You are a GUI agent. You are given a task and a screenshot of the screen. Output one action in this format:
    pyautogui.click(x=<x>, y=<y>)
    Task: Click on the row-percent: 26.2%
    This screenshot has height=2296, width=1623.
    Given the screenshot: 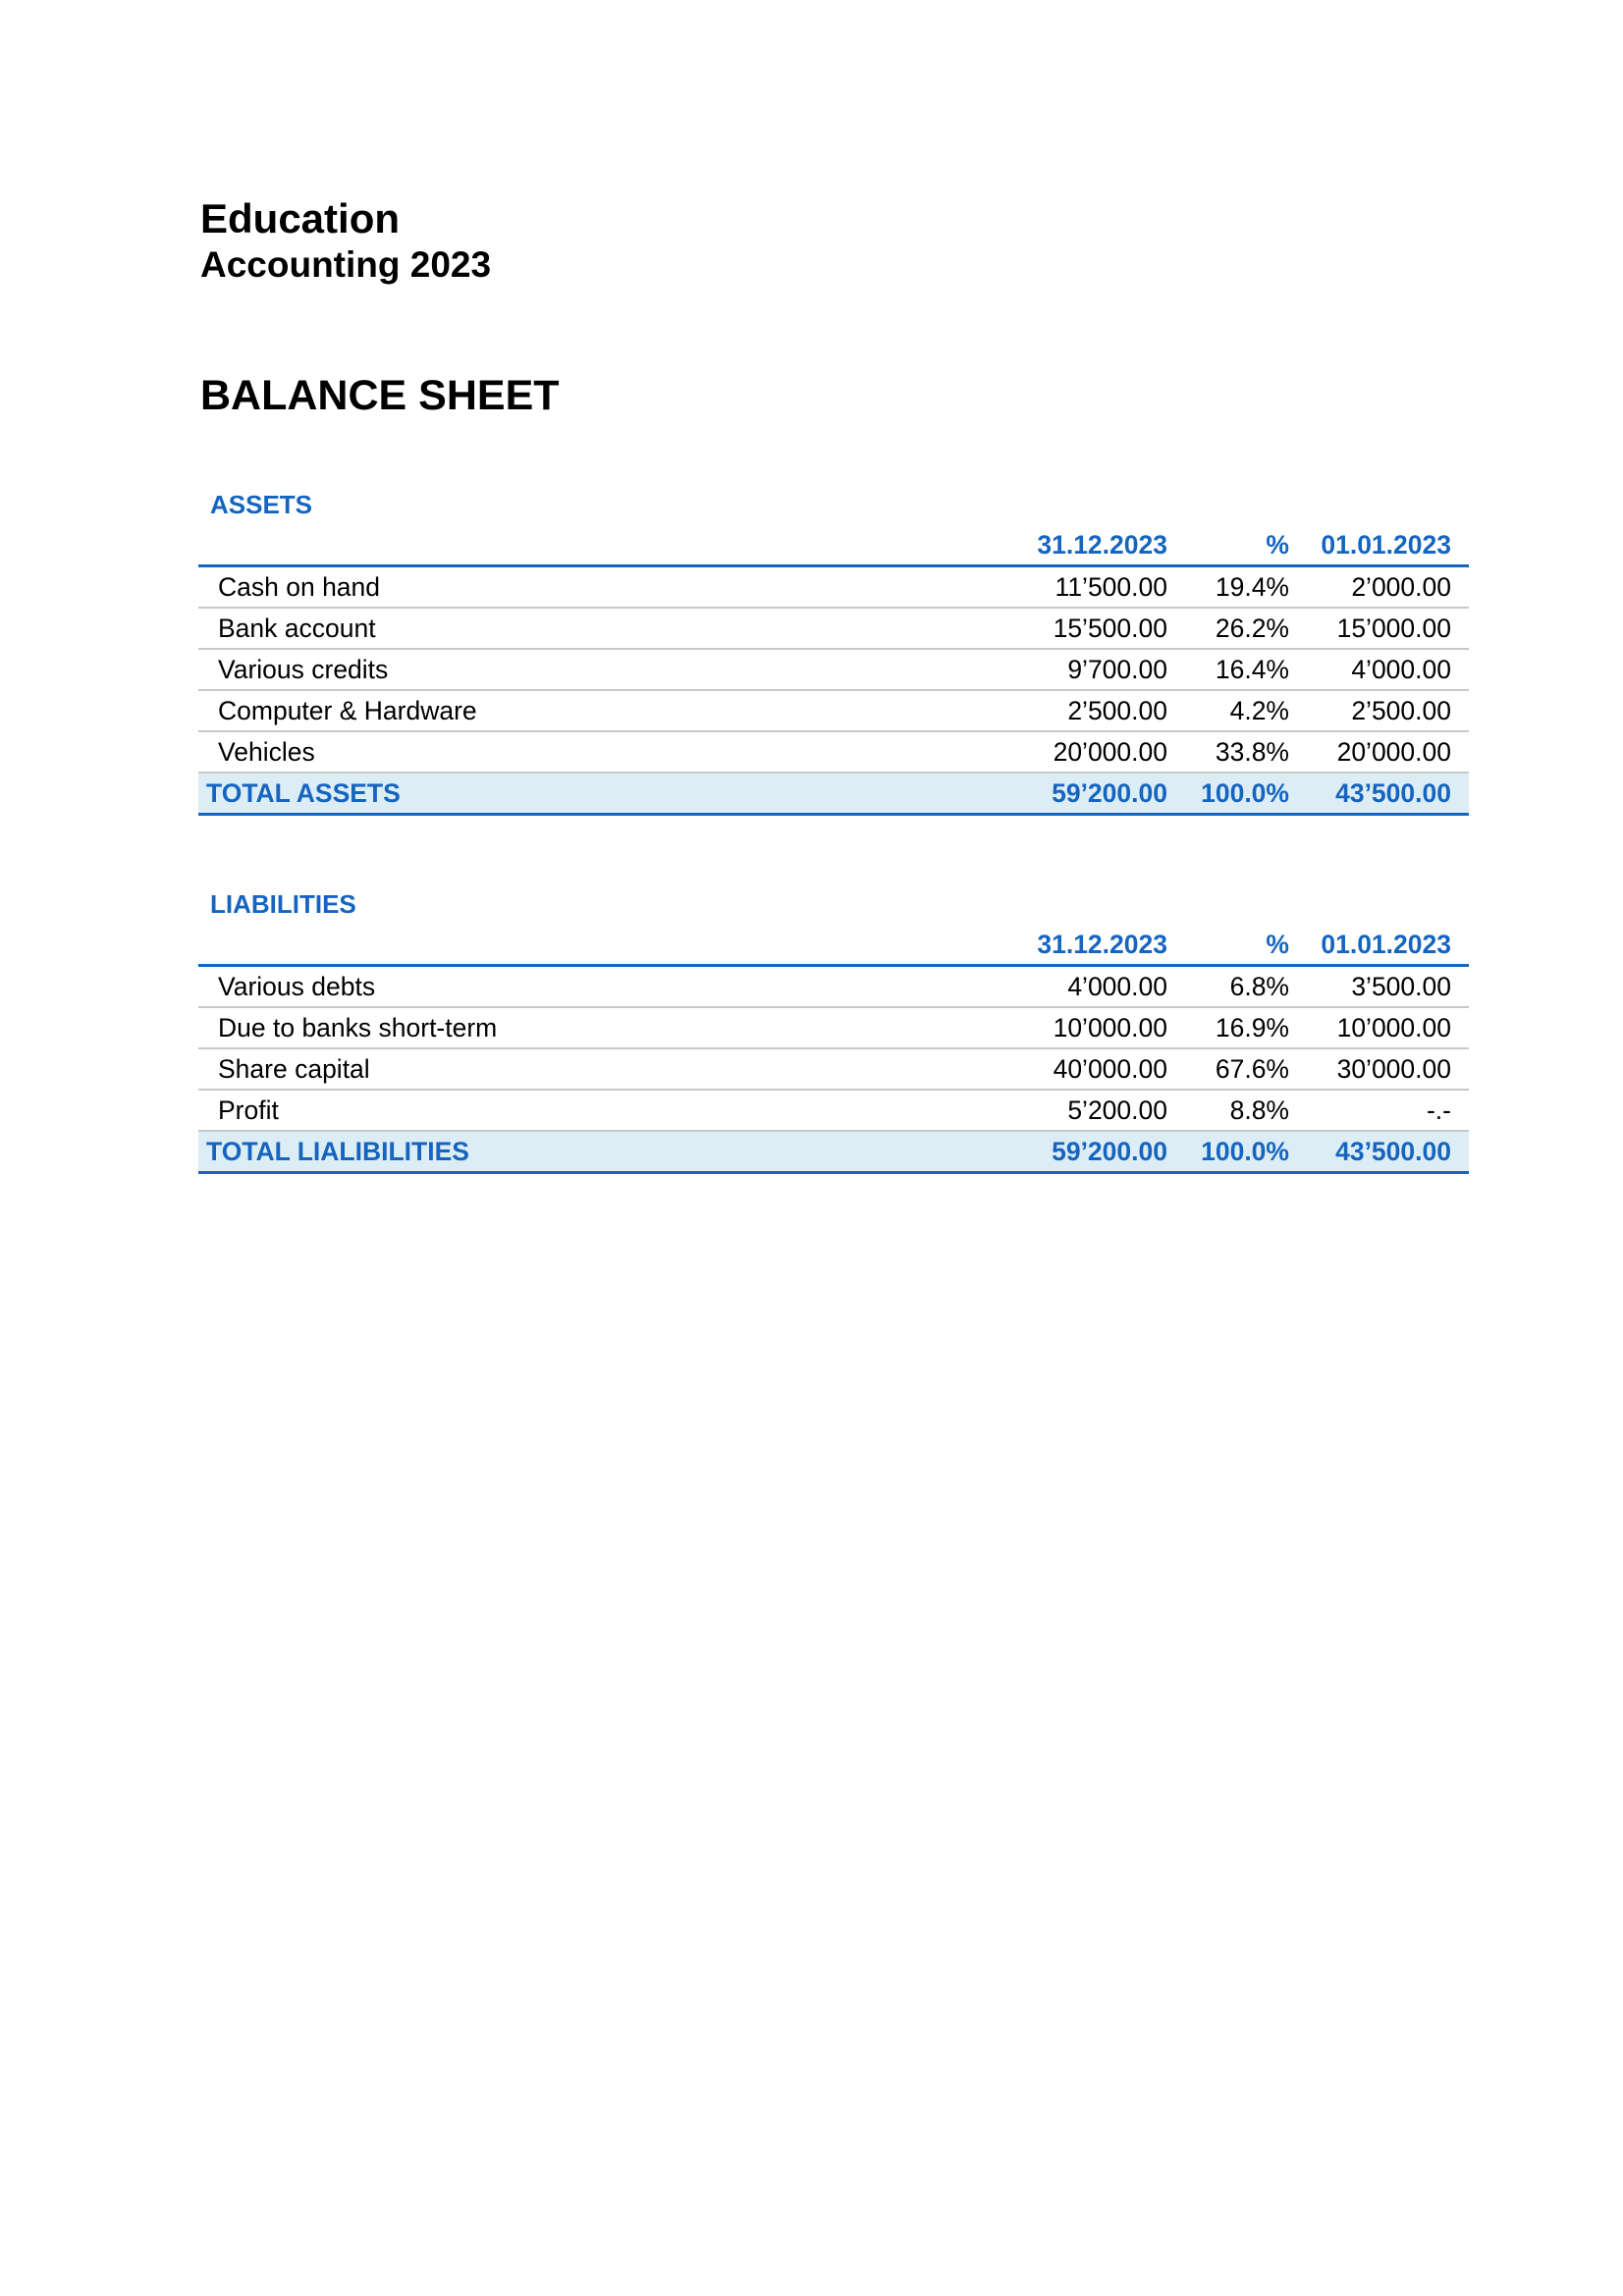 What is the action you would take?
    pyautogui.click(x=1240, y=629)
    